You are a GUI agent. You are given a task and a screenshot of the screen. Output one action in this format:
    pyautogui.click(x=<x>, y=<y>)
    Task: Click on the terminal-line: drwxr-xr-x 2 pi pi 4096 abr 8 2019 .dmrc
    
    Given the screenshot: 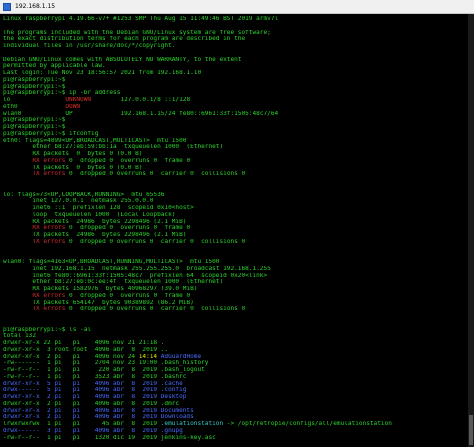 What is the action you would take?
    pyautogui.click(x=234, y=404)
    